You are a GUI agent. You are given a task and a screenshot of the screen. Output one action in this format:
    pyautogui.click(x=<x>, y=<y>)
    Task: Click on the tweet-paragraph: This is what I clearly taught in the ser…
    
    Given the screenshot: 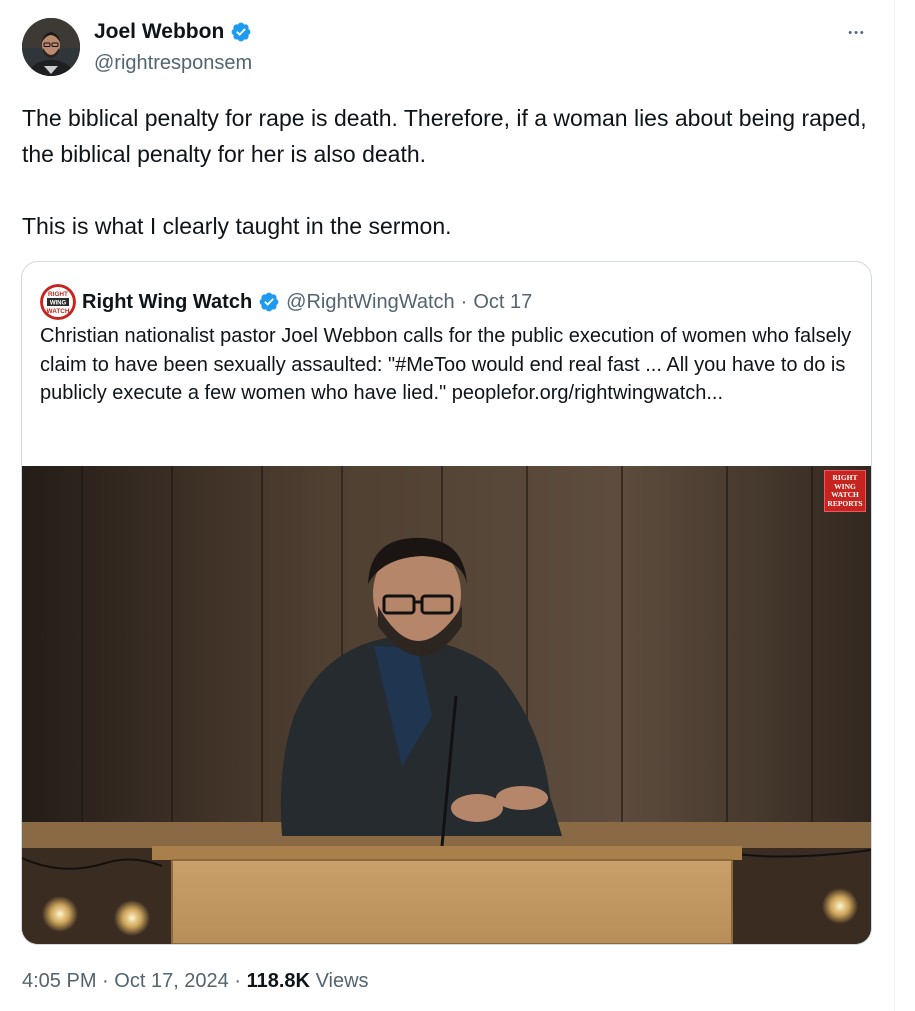 What is the action you would take?
    pyautogui.click(x=237, y=226)
    